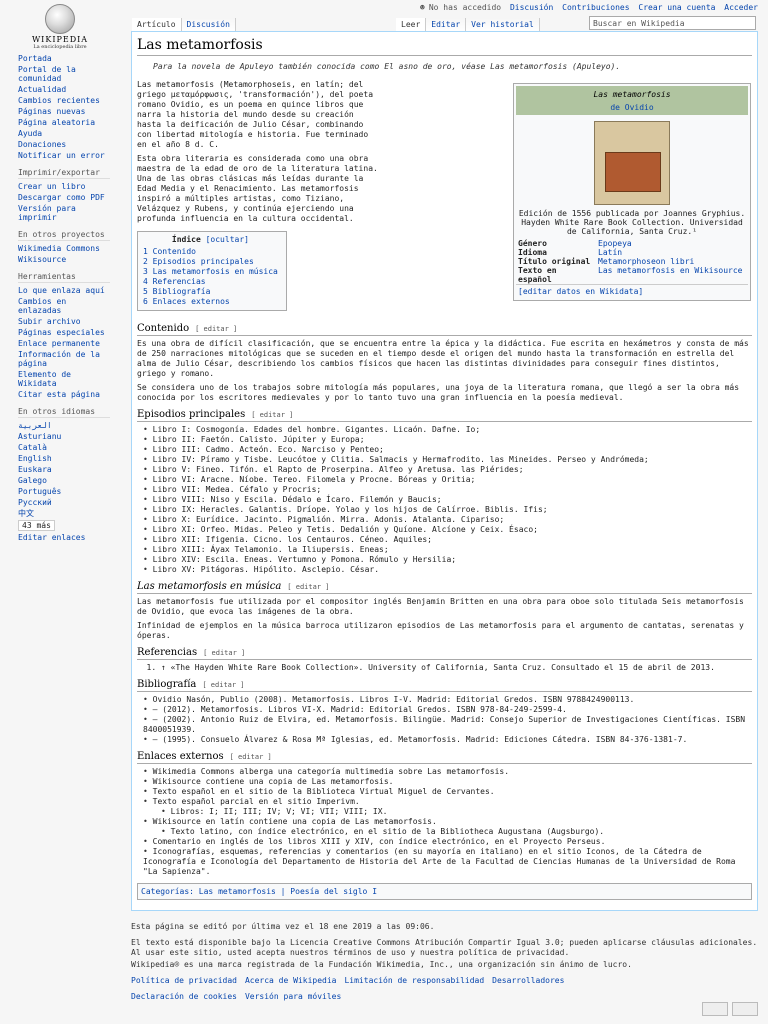 This screenshot has width=768, height=1024. Describe the element at coordinates (632, 108) in the screenshot. I see `infobox-author: de Ovidio` at that location.